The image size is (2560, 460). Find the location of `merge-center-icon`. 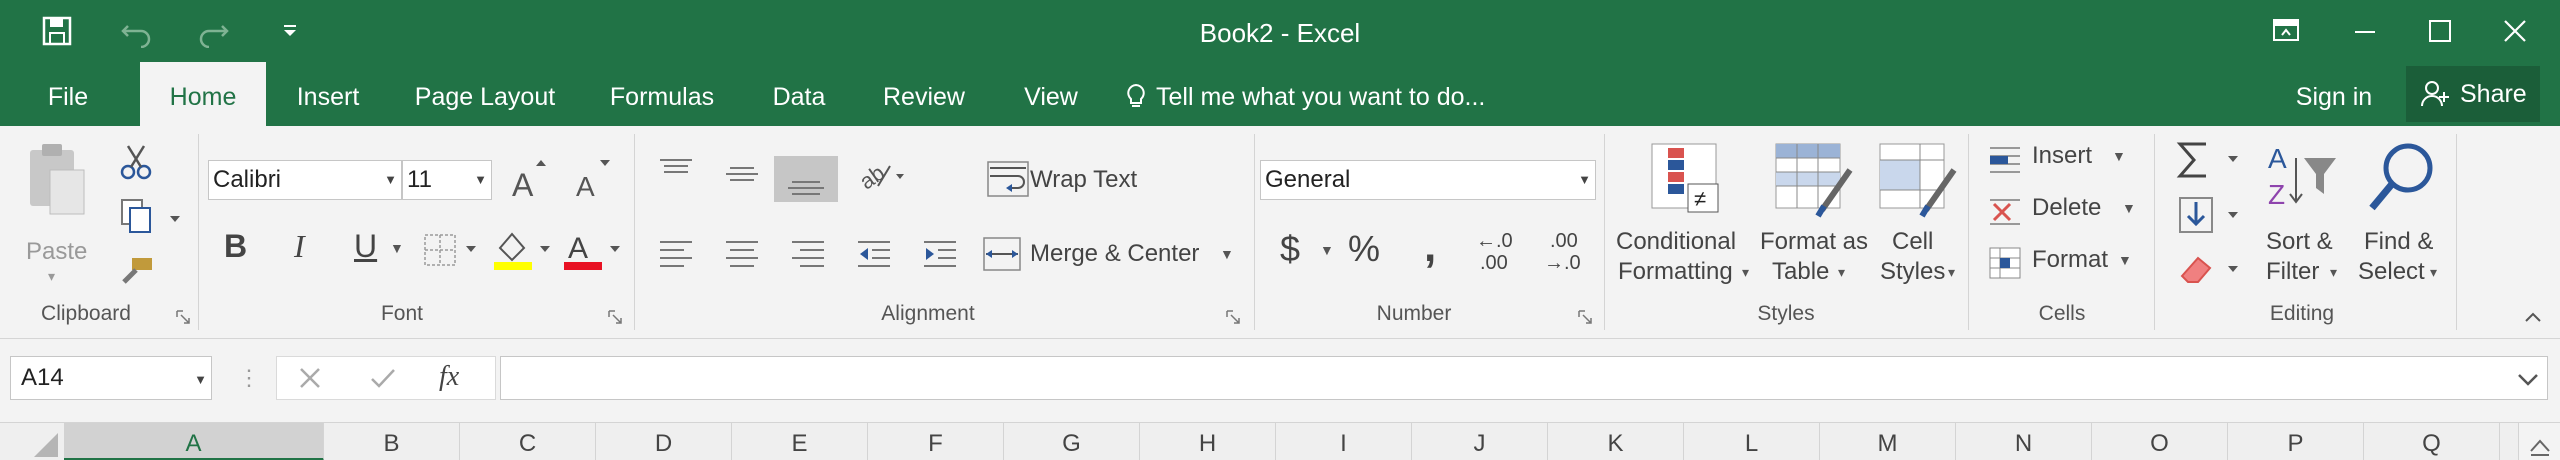

merge-center-icon is located at coordinates (1003, 255).